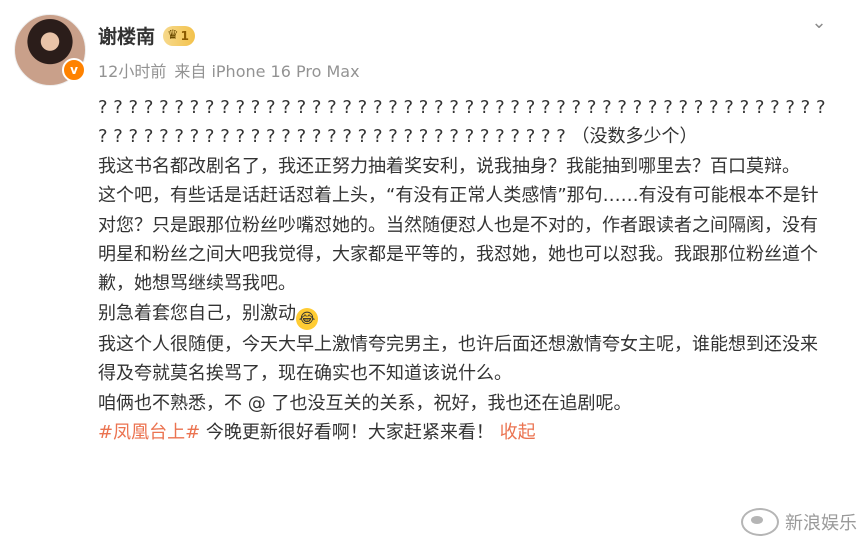 This screenshot has width=867, height=540. I want to click on hashtag-link: #凤凰台上#, so click(149, 432).